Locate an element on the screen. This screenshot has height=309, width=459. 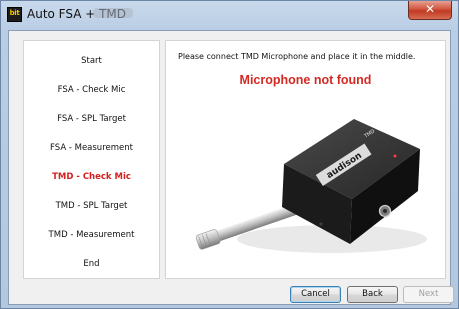
close-icon: ✕ is located at coordinates (430, 9).